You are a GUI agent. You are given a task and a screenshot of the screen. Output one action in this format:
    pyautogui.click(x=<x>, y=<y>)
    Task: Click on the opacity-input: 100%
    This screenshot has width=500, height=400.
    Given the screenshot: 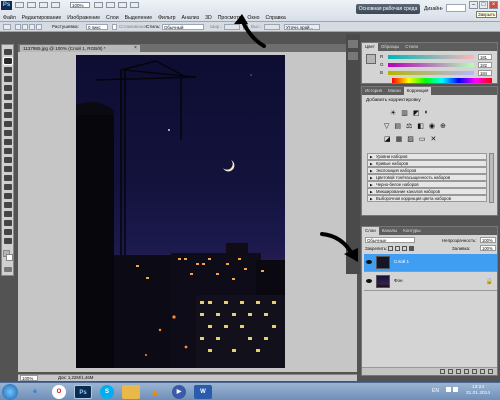 What is the action you would take?
    pyautogui.click(x=488, y=240)
    